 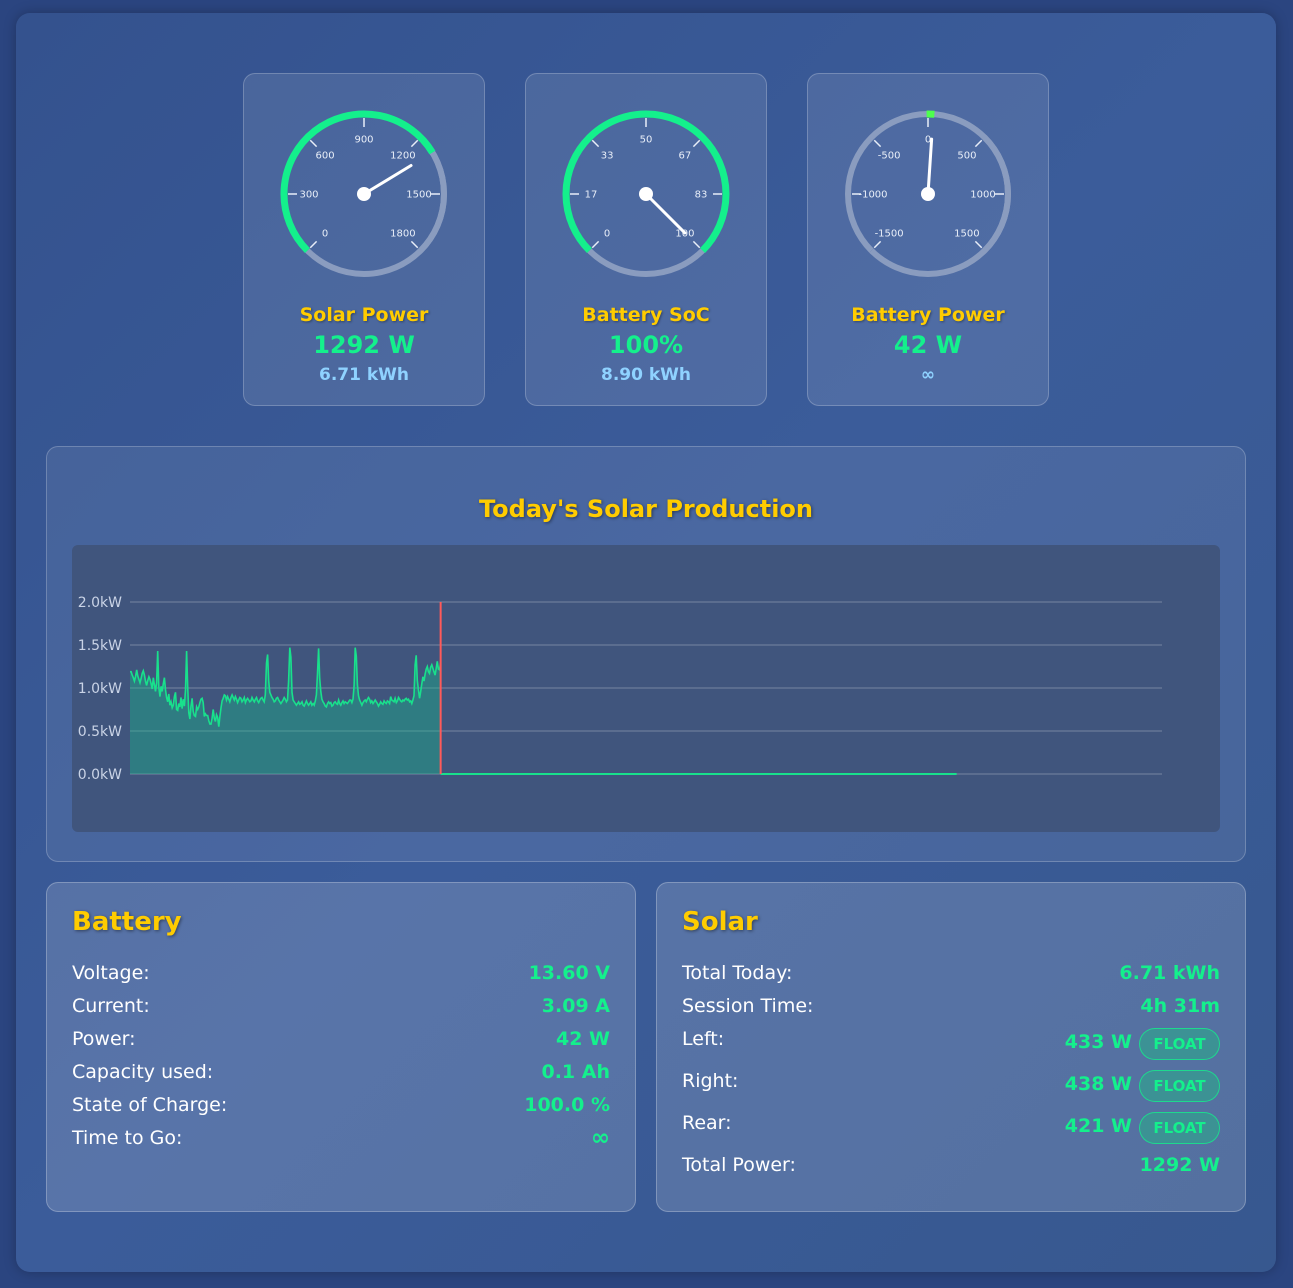 What do you see at coordinates (100, 775) in the screenshot?
I see `y-tick-label: 0.0kW` at bounding box center [100, 775].